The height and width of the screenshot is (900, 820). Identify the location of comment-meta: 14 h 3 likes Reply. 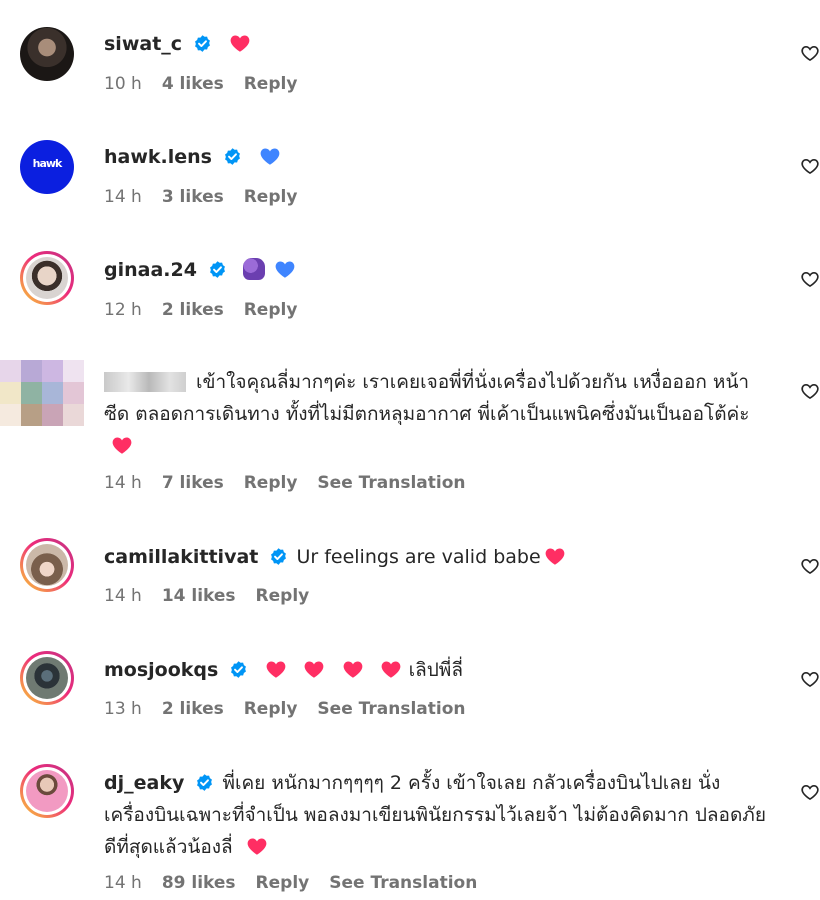
(210, 197).